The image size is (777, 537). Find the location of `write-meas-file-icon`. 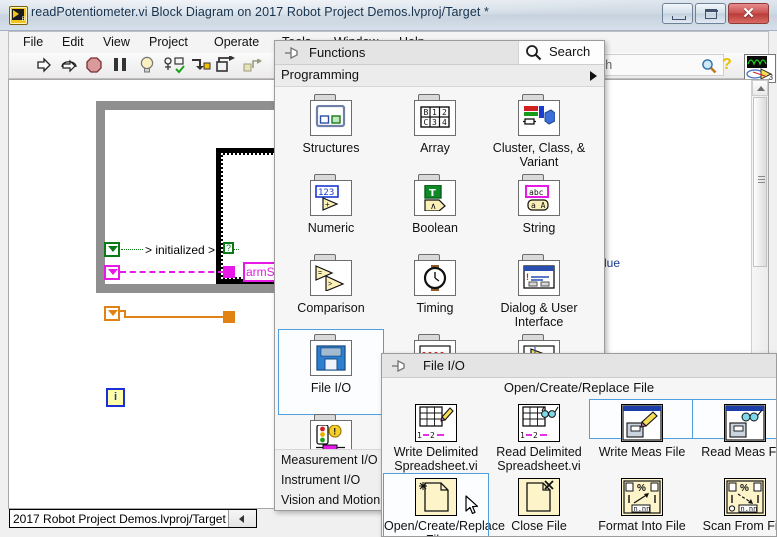

write-meas-file-icon is located at coordinates (642, 423).